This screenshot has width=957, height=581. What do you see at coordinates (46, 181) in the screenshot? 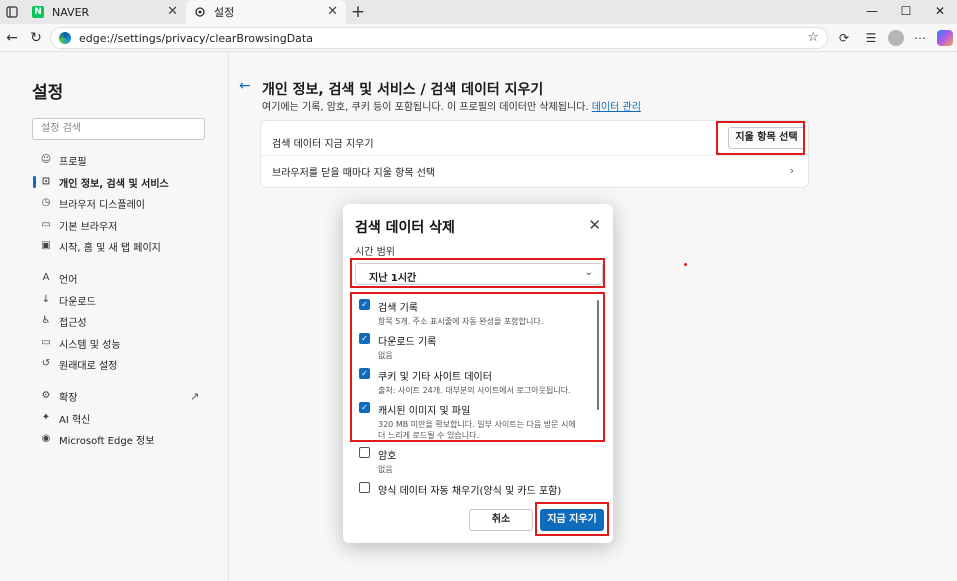
I see `lock-icon: ⊡` at bounding box center [46, 181].